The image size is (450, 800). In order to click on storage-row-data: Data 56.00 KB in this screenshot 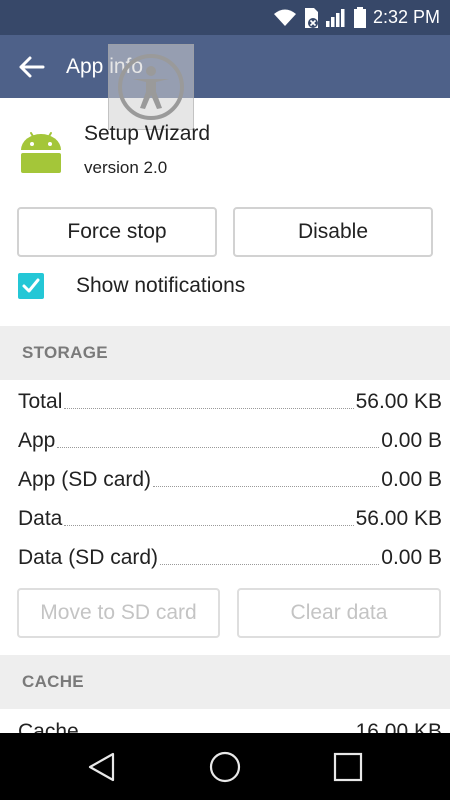, I will do `click(230, 517)`.